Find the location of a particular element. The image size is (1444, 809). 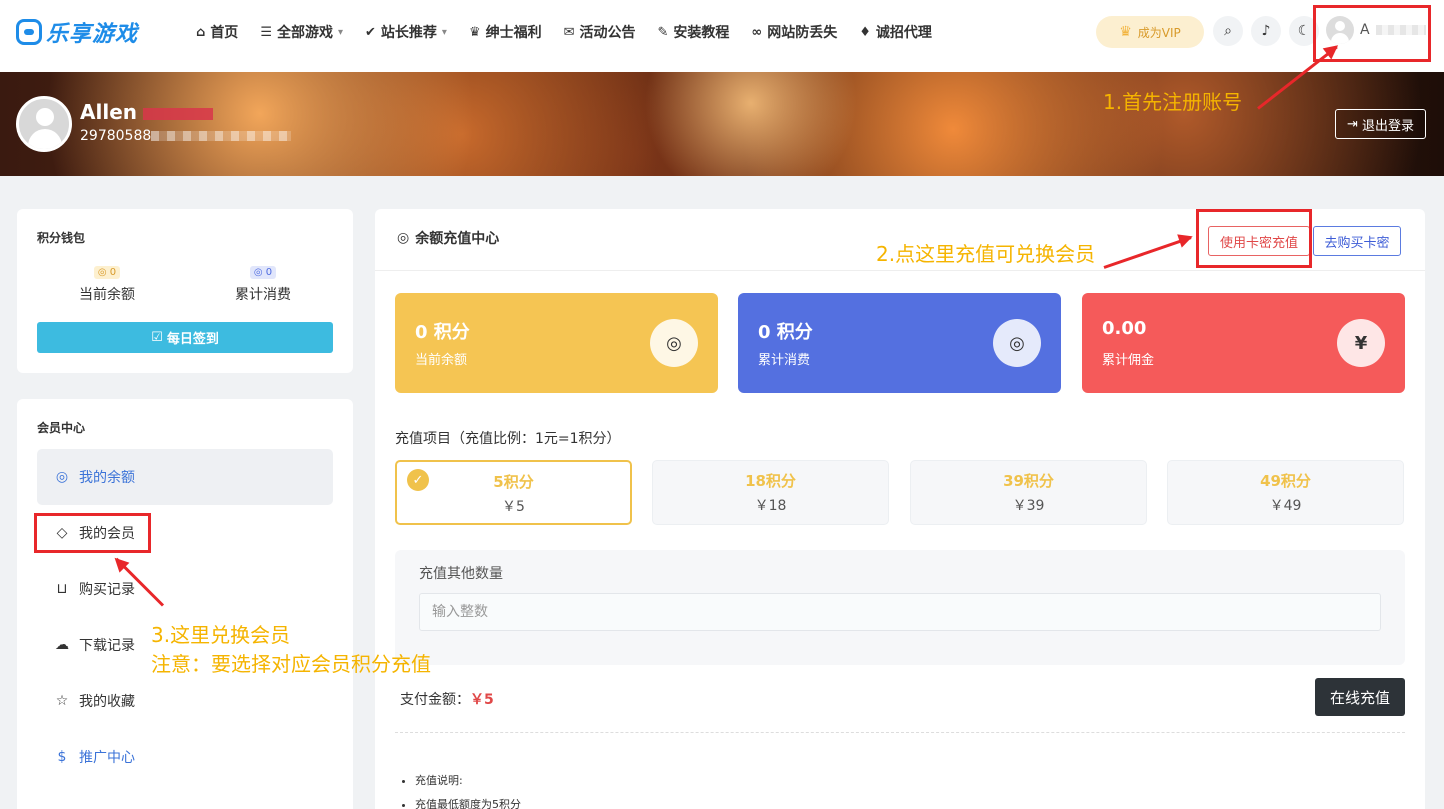

package-option-5: ✓ 5积分 ￥5 is located at coordinates (513, 492).